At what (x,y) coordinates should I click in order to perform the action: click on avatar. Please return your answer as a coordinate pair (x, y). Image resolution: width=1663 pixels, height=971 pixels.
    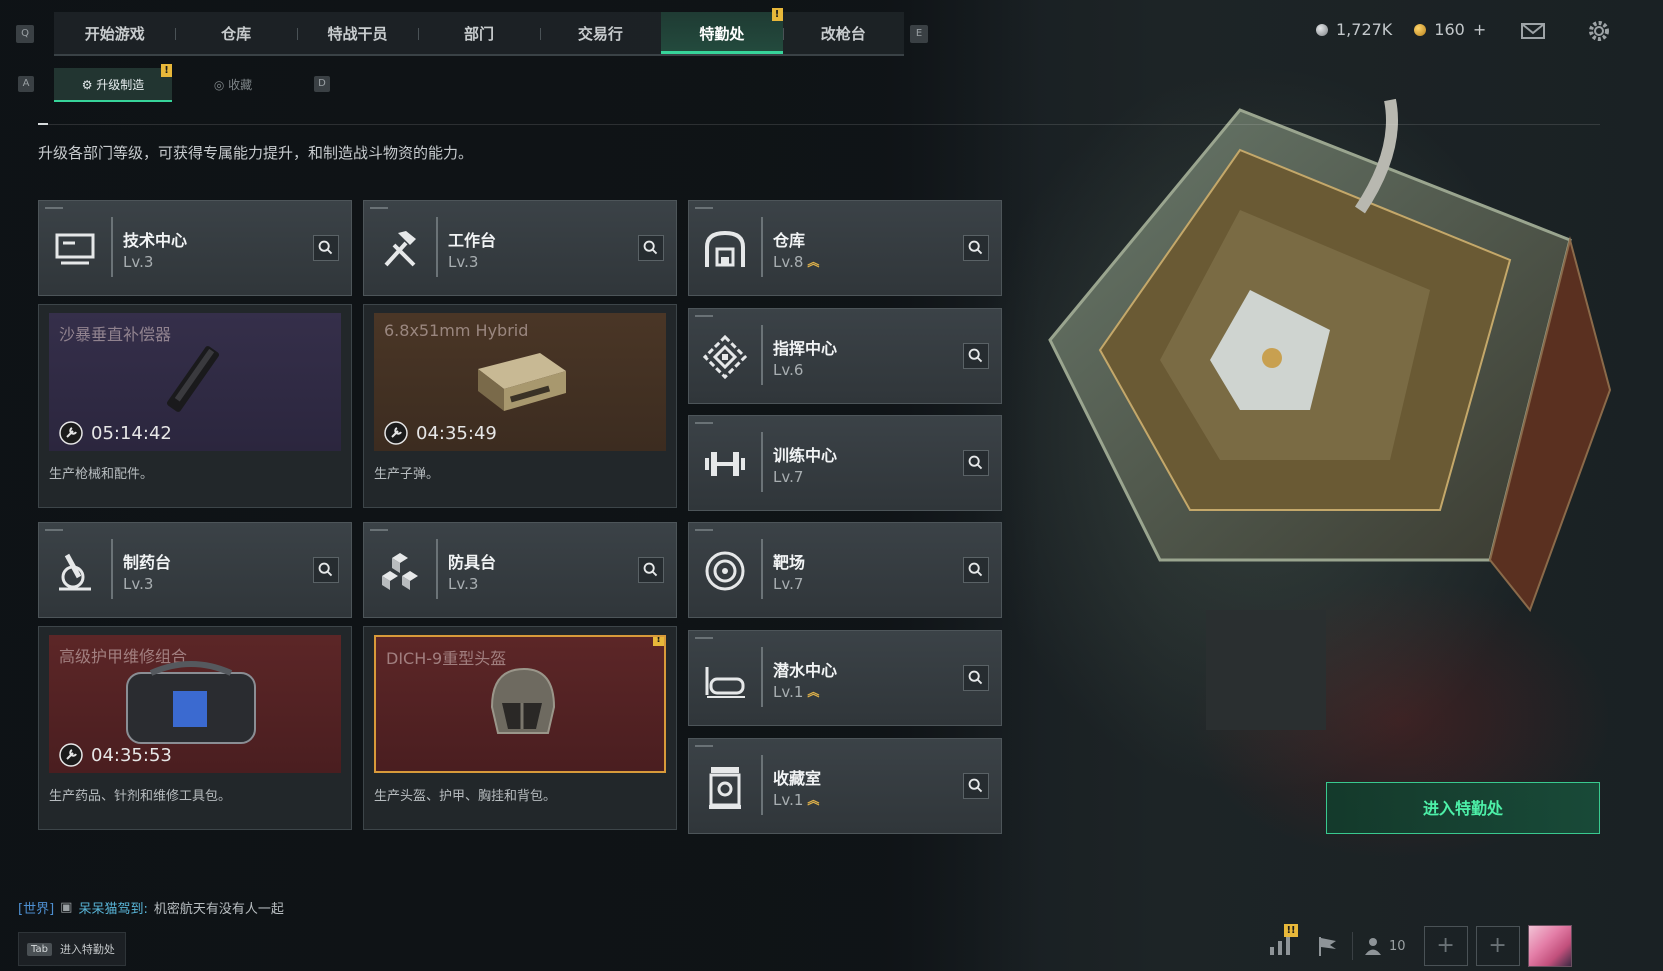
    Looking at the image, I should click on (1549, 946).